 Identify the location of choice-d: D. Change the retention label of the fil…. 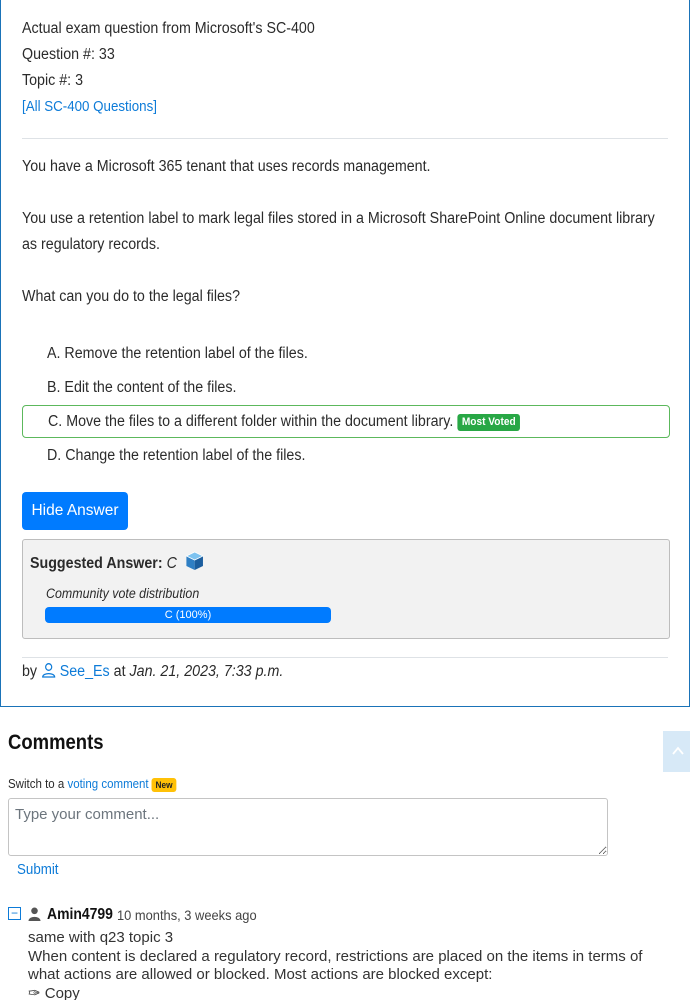
(346, 455).